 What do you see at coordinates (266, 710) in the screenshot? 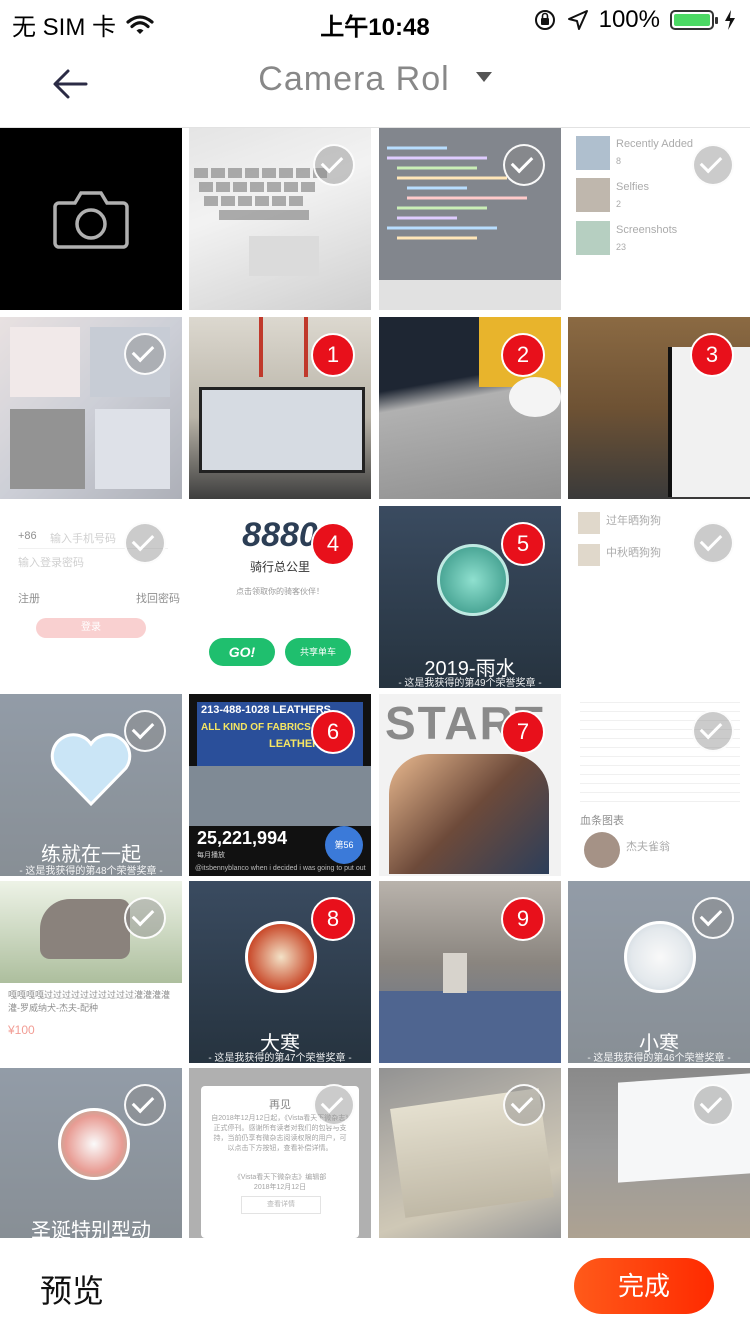
I see `sign-line: 213-488-1028 LEATHERS` at bounding box center [266, 710].